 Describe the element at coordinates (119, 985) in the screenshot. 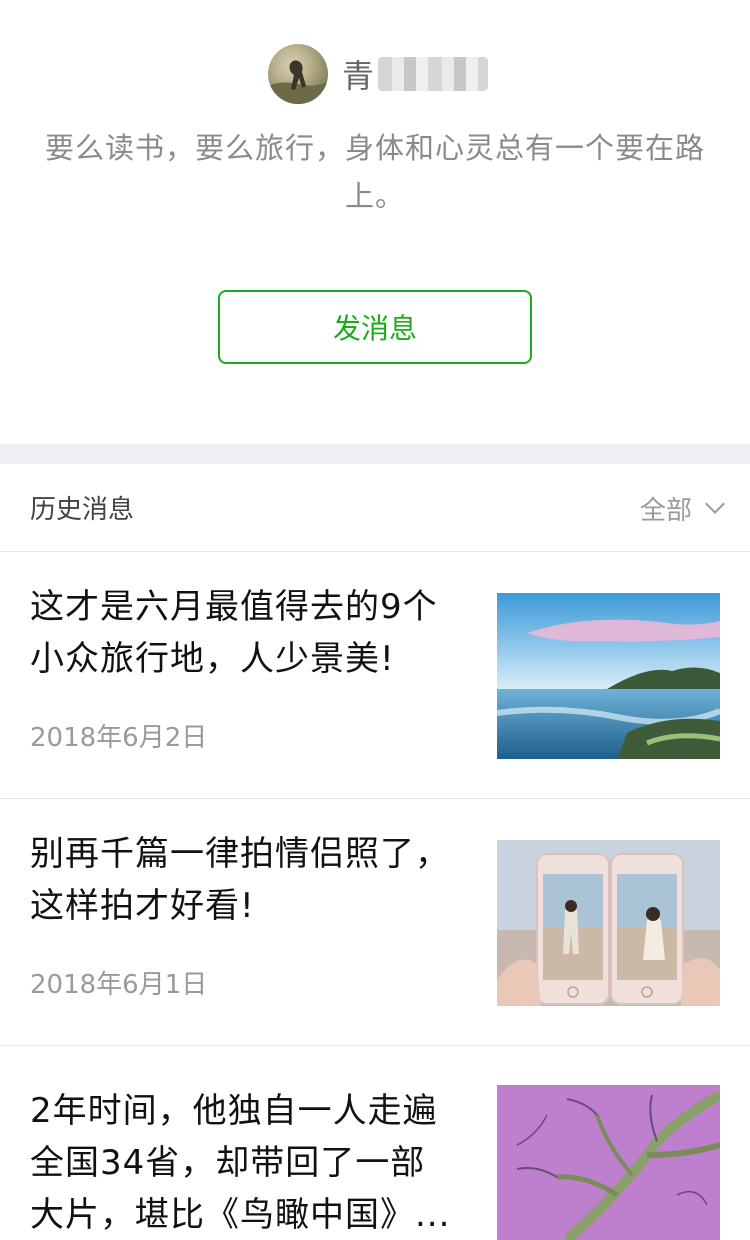

I see `article-date: 2018年6月1日` at that location.